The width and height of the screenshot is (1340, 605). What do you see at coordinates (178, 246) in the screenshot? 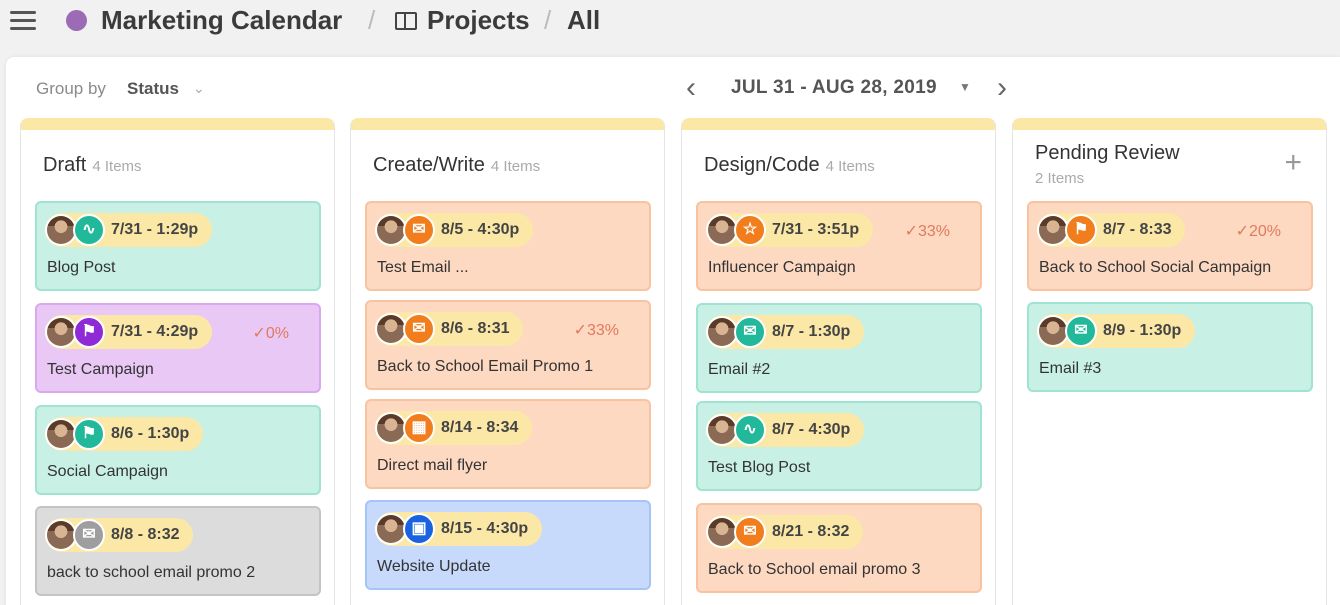
I see `task-card: 7/31 - 1:29p ∿ Blog Post` at bounding box center [178, 246].